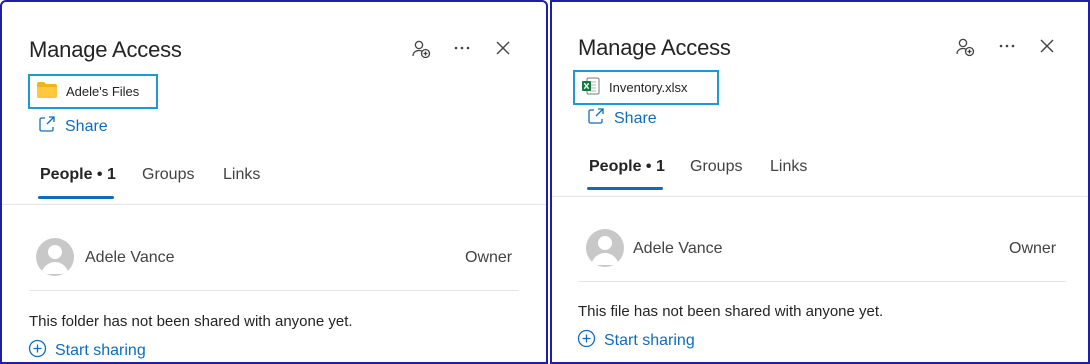 Image resolution: width=1090 pixels, height=364 pixels. Describe the element at coordinates (47, 91) in the screenshot. I see `folder-icon` at that location.